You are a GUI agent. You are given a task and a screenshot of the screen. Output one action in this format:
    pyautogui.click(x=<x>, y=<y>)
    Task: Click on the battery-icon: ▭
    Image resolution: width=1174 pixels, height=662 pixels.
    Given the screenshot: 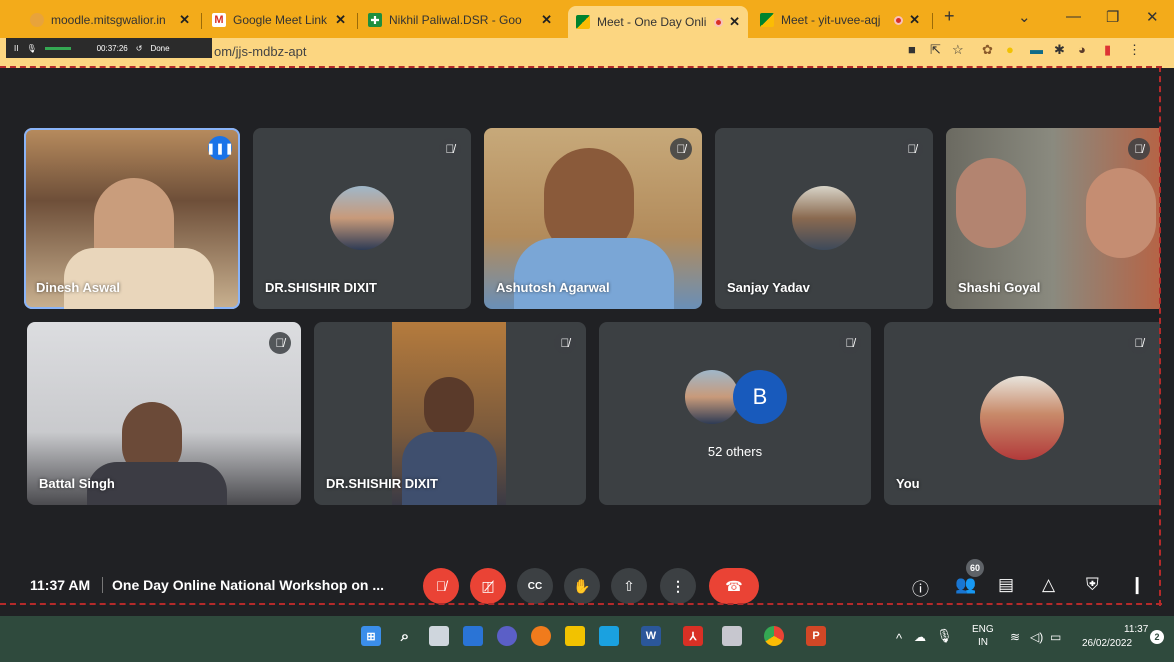 What is the action you would take?
    pyautogui.click(x=1055, y=637)
    